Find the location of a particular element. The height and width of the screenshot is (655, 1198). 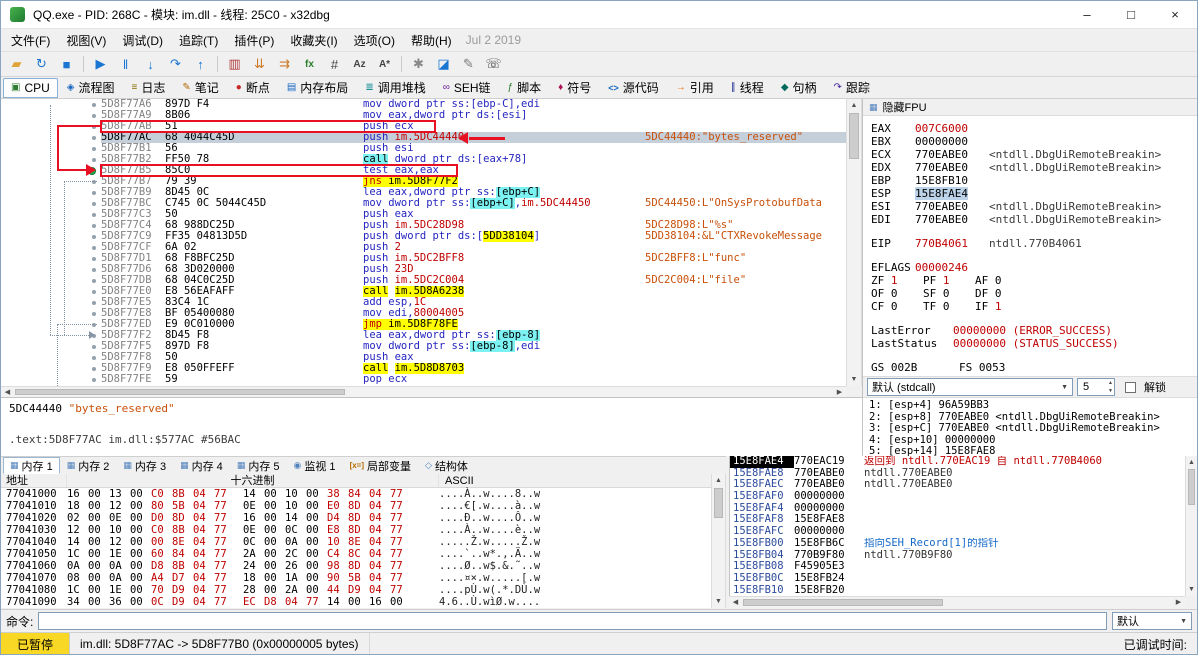

register-row: EBP 15E8FB10 is located at coordinates (1034, 180).